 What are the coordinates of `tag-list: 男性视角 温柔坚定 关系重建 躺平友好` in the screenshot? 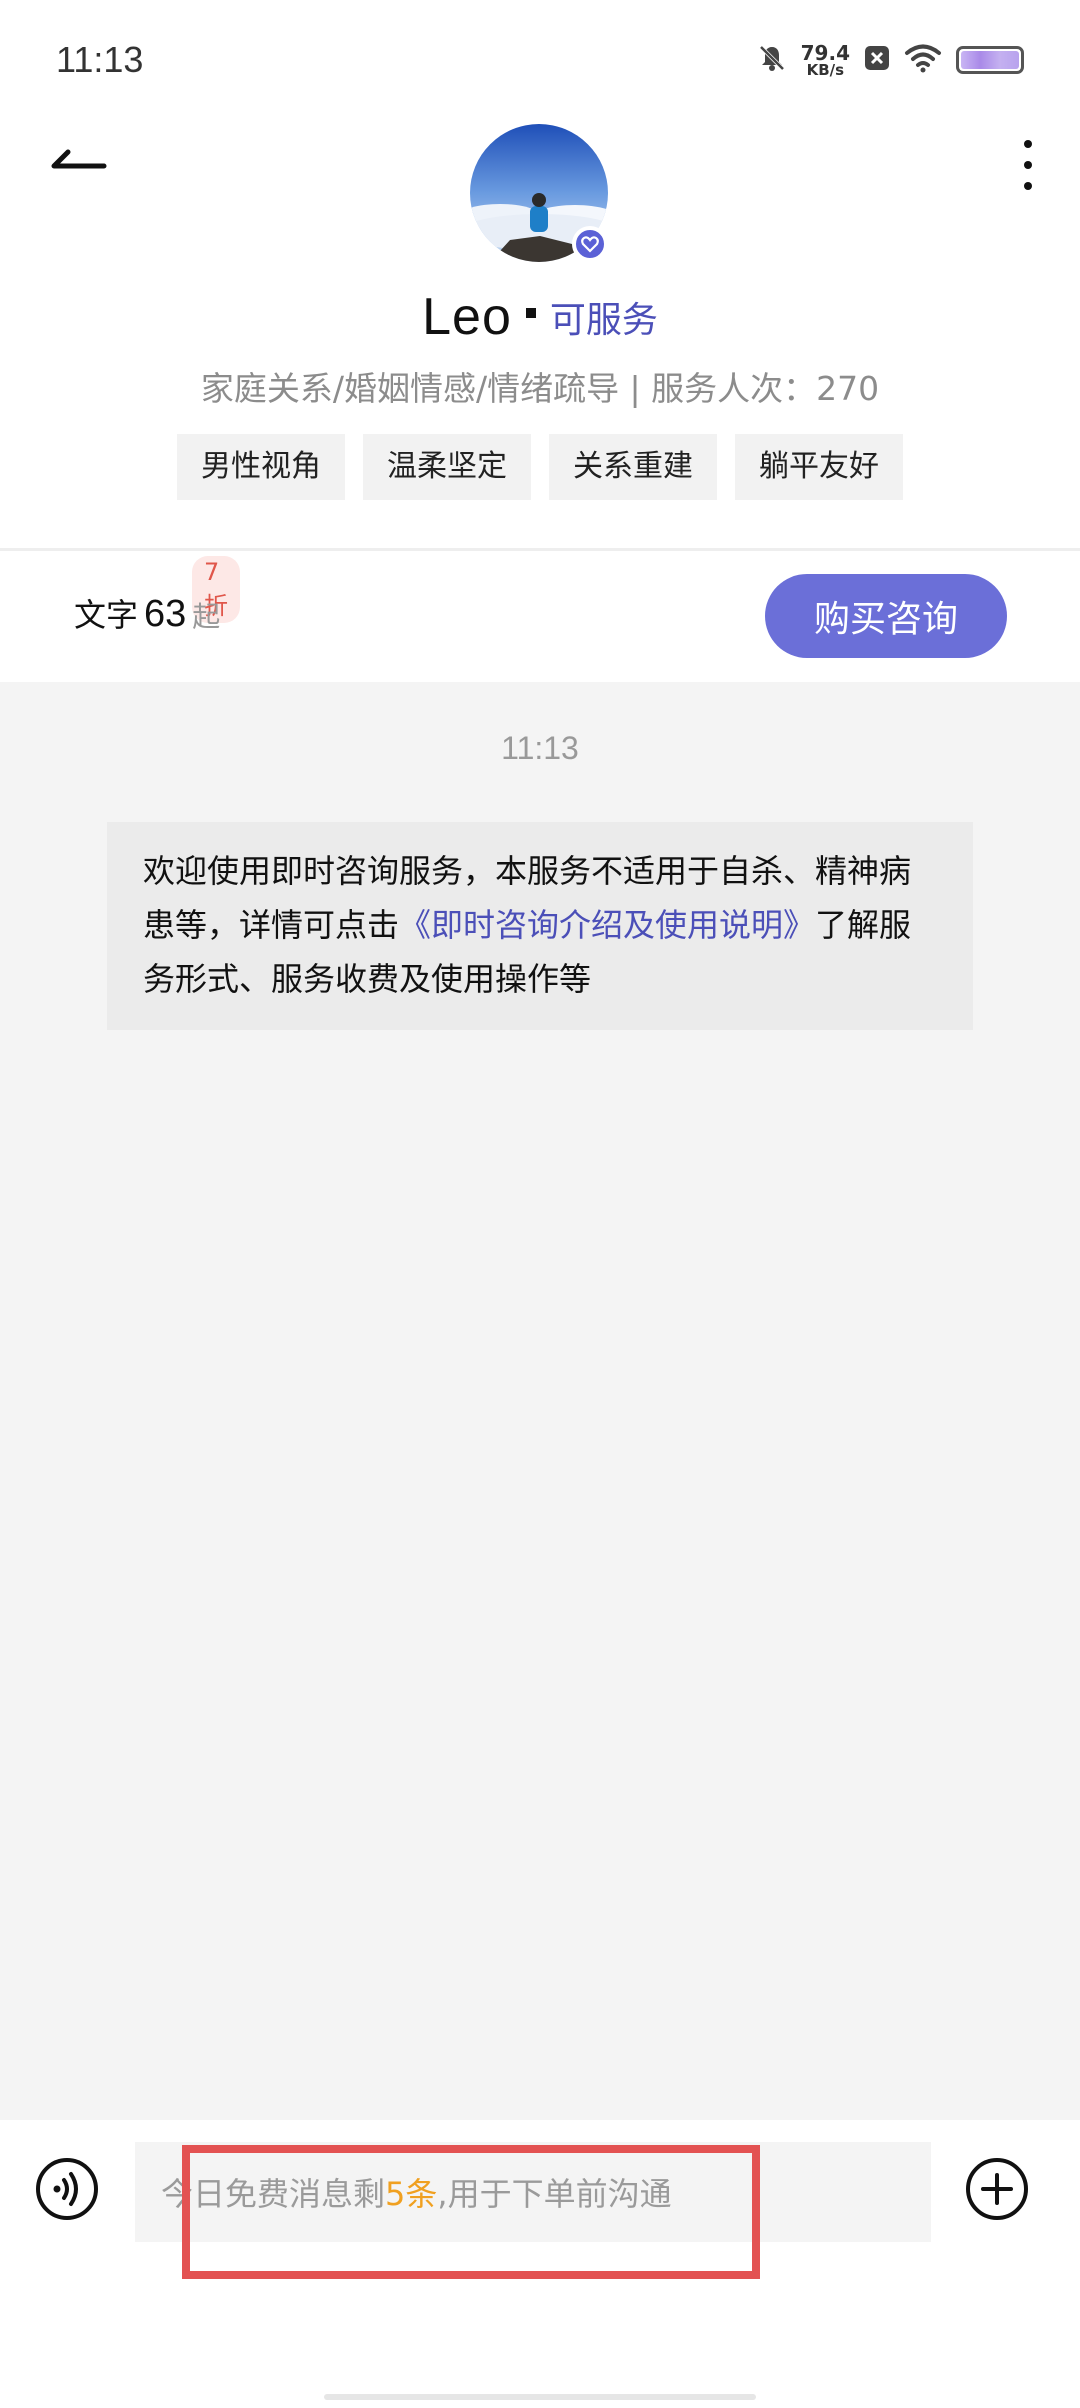 It's located at (540, 467).